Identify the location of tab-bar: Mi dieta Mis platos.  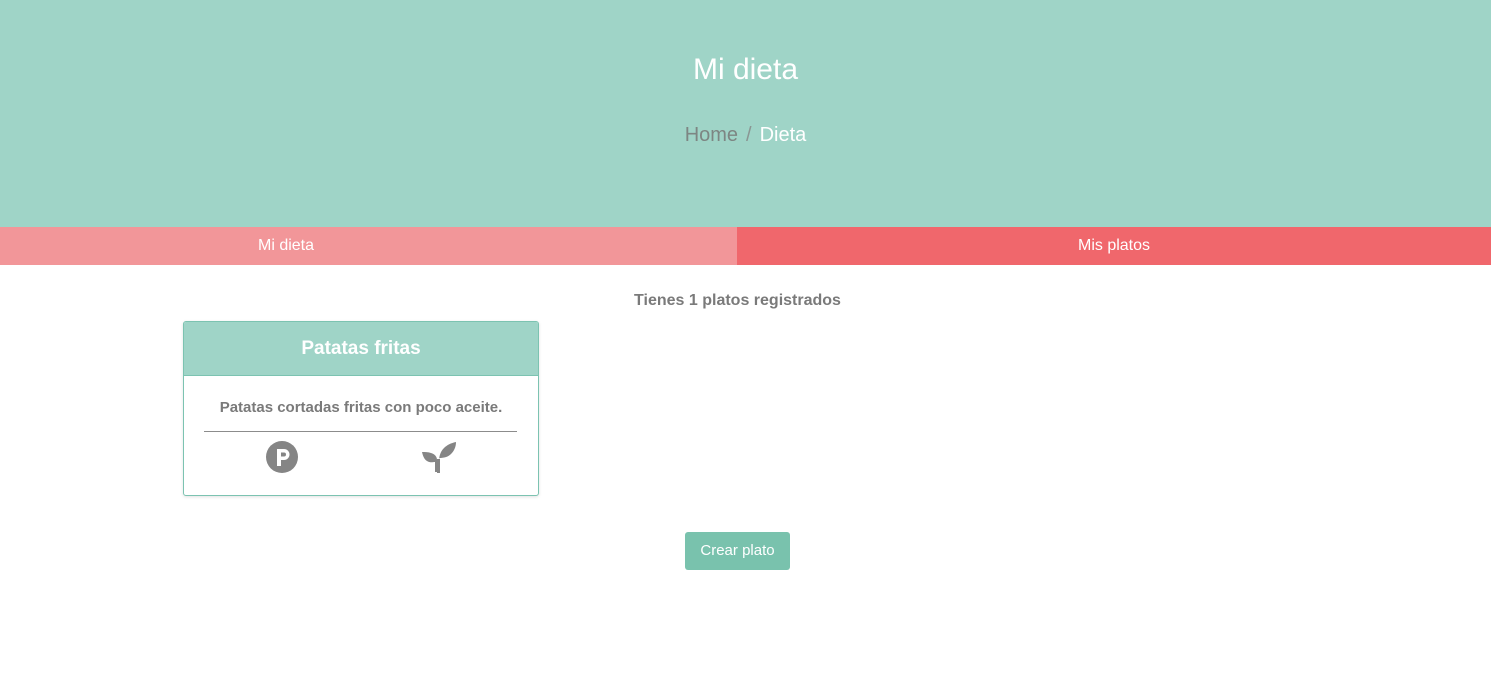
(745, 246).